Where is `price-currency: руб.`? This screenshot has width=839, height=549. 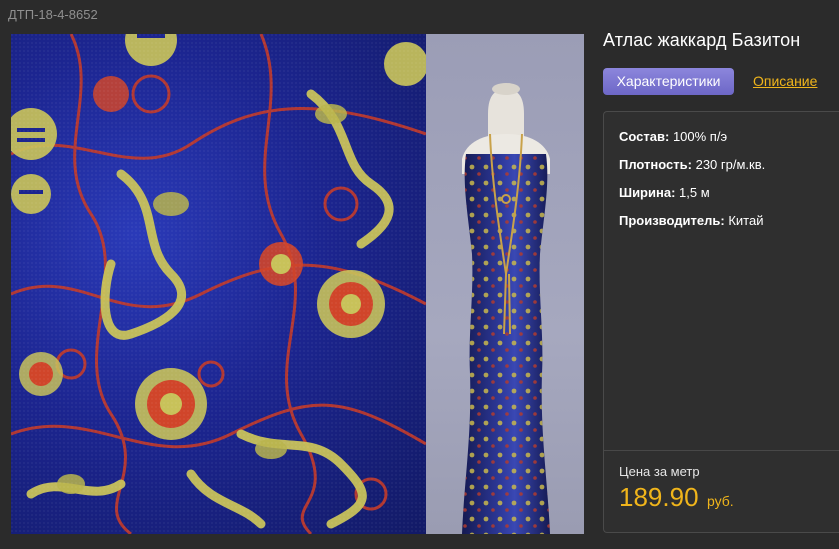
price-currency: руб. is located at coordinates (720, 501).